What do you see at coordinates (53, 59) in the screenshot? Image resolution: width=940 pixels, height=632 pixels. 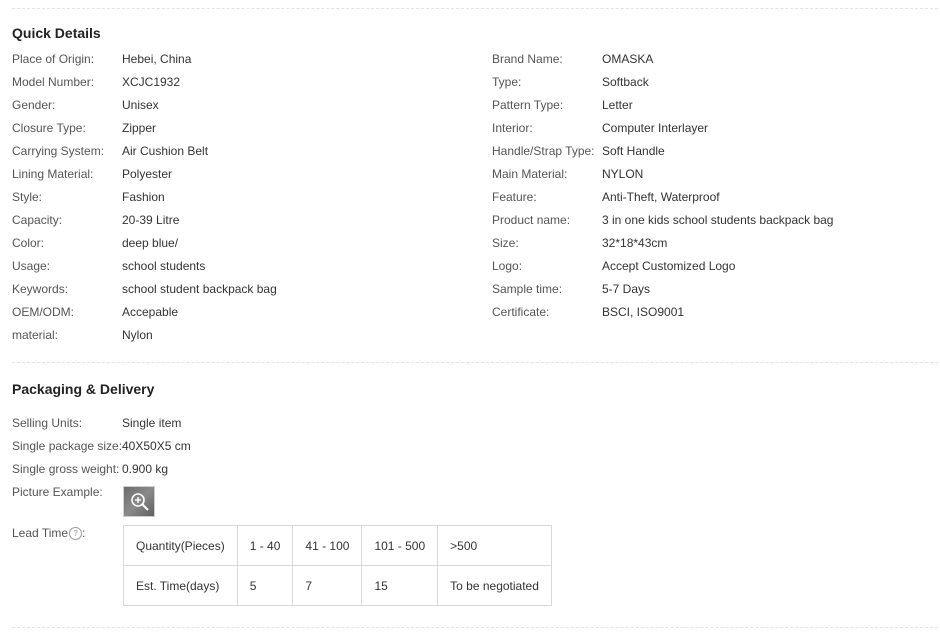 I see `detail-label: Place of Origin:` at bounding box center [53, 59].